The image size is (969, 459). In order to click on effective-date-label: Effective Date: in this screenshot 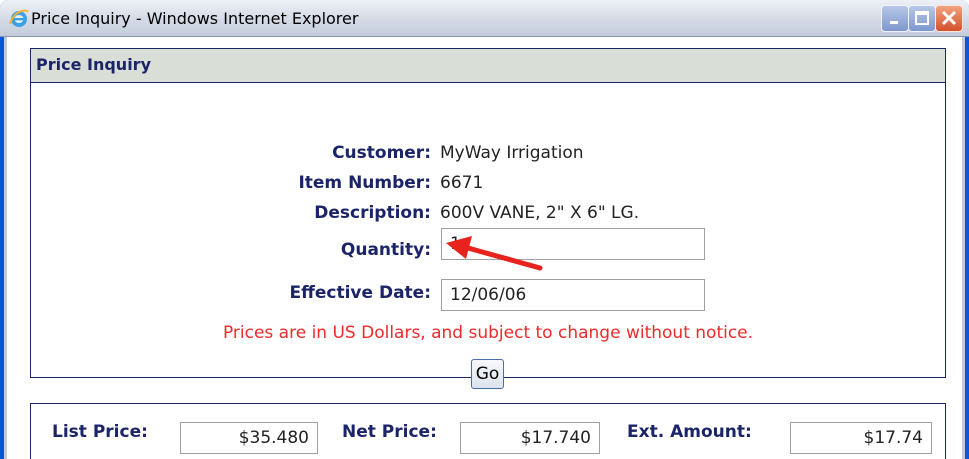, I will do `click(360, 293)`.